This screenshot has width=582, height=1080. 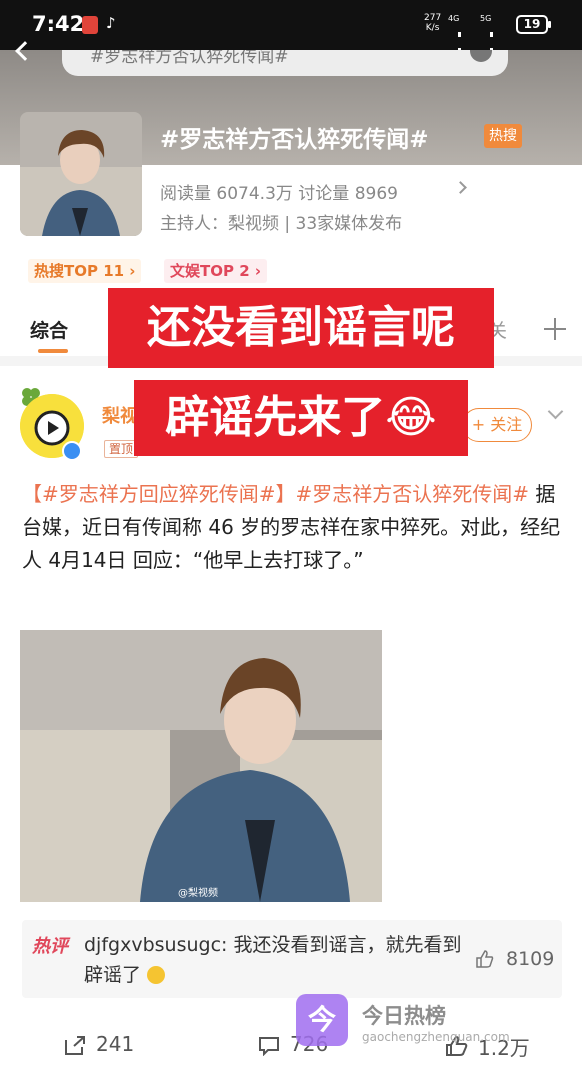 I want to click on topic-info: 阅读量 6074.3万 讨论量 8969 主持人：梨视频 | 33家媒体发布, so click(x=365, y=202).